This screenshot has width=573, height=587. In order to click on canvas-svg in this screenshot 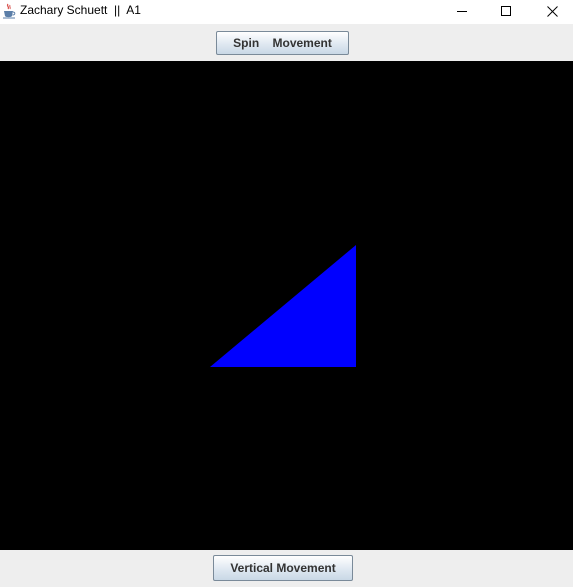, I will do `click(283, 306)`.